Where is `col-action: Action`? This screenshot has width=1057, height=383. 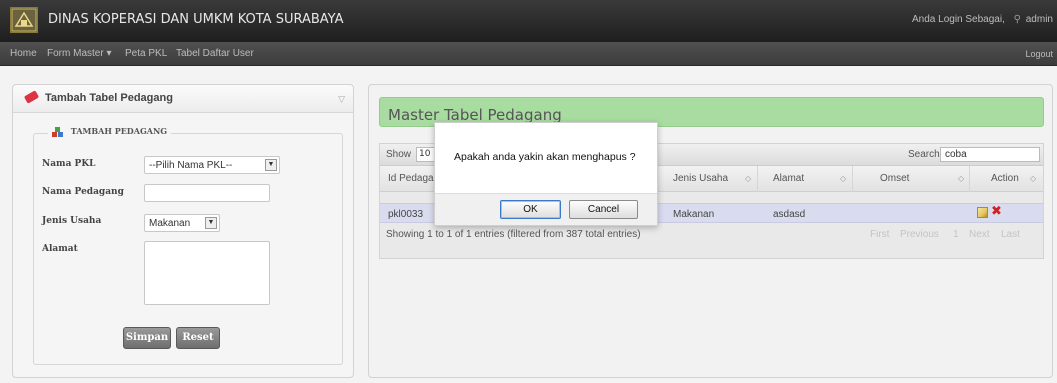
col-action: Action is located at coordinates (1005, 178).